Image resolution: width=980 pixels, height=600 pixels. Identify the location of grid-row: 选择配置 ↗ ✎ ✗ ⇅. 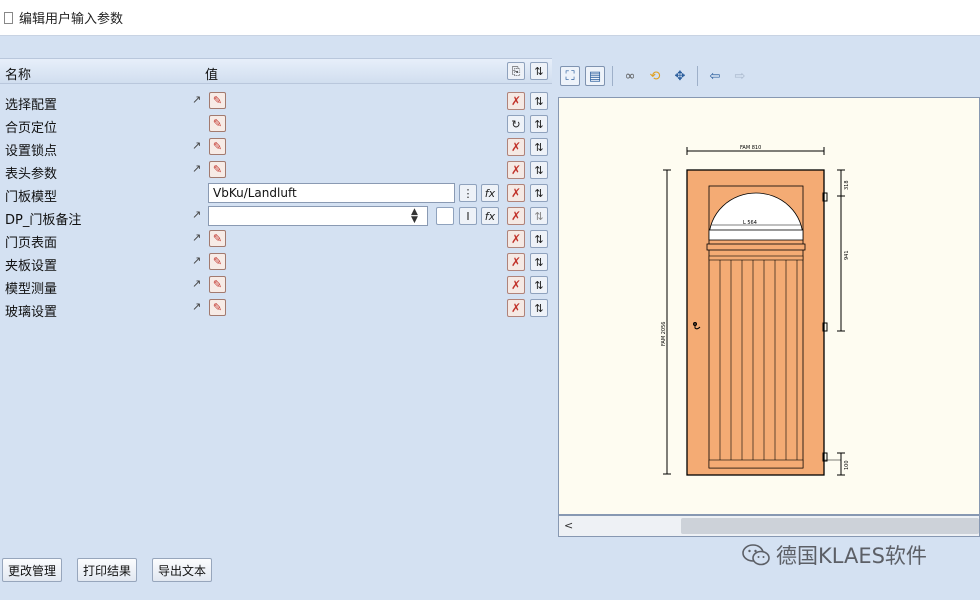
(276, 101).